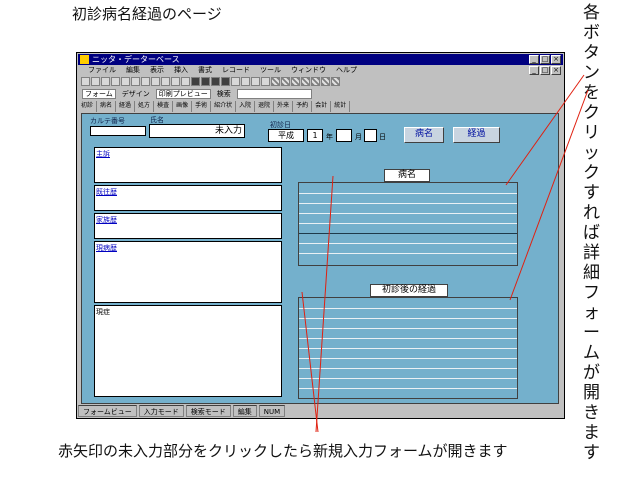 The image size is (640, 480). I want to click on maximize-icon: □, so click(545, 59).